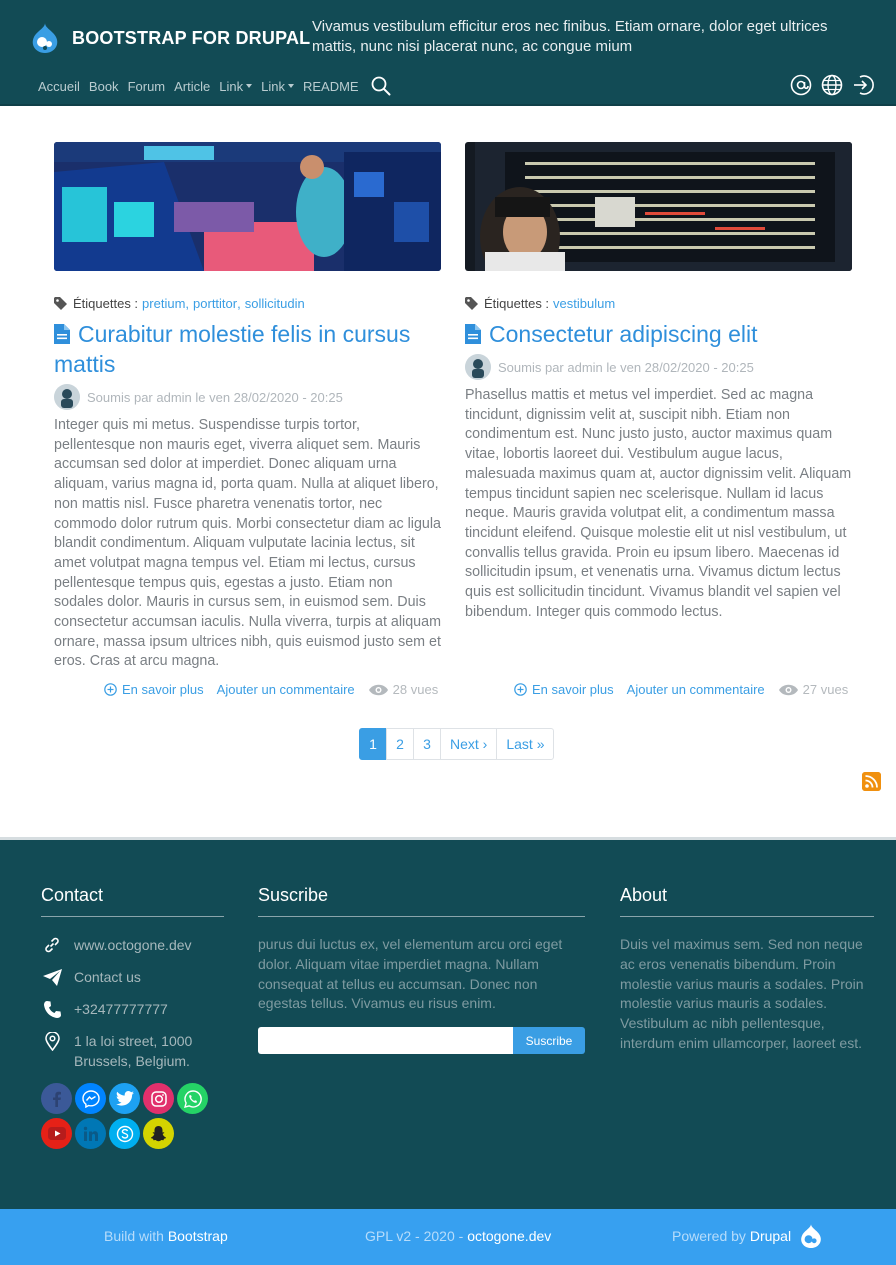  I want to click on snapchat-icon, so click(158, 1133).